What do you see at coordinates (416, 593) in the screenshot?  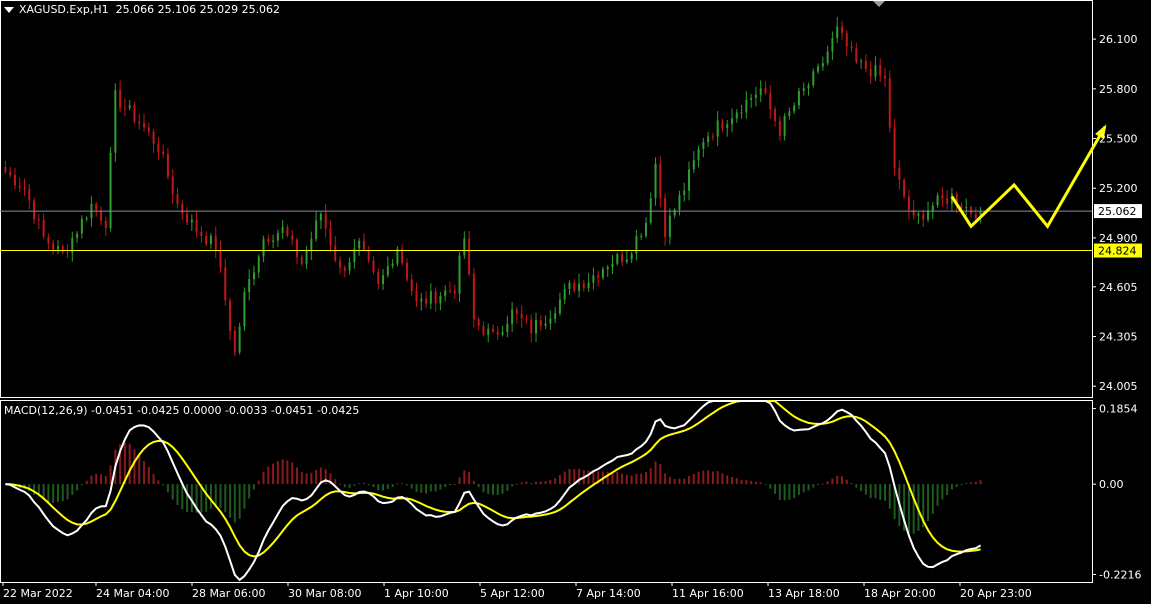 I see `time-tick-label: 1 Apr 10:00` at bounding box center [416, 593].